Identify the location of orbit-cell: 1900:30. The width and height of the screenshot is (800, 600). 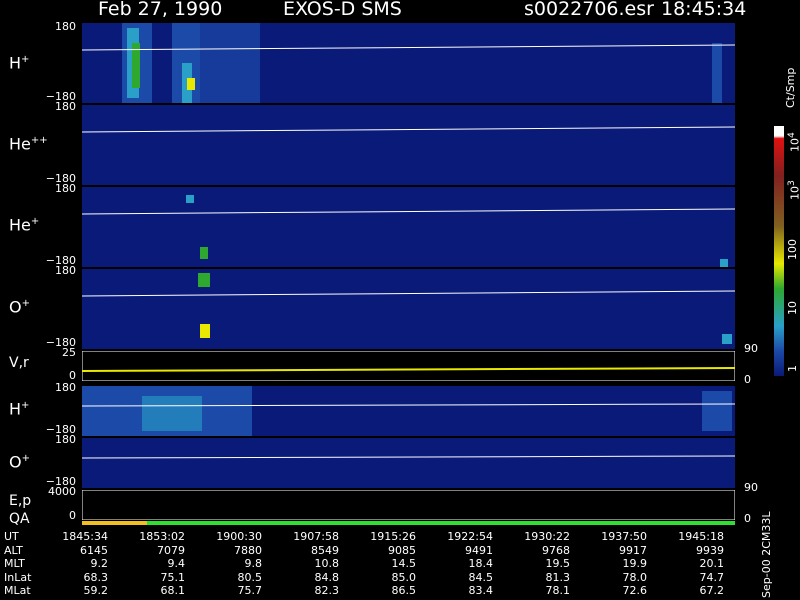
(239, 536).